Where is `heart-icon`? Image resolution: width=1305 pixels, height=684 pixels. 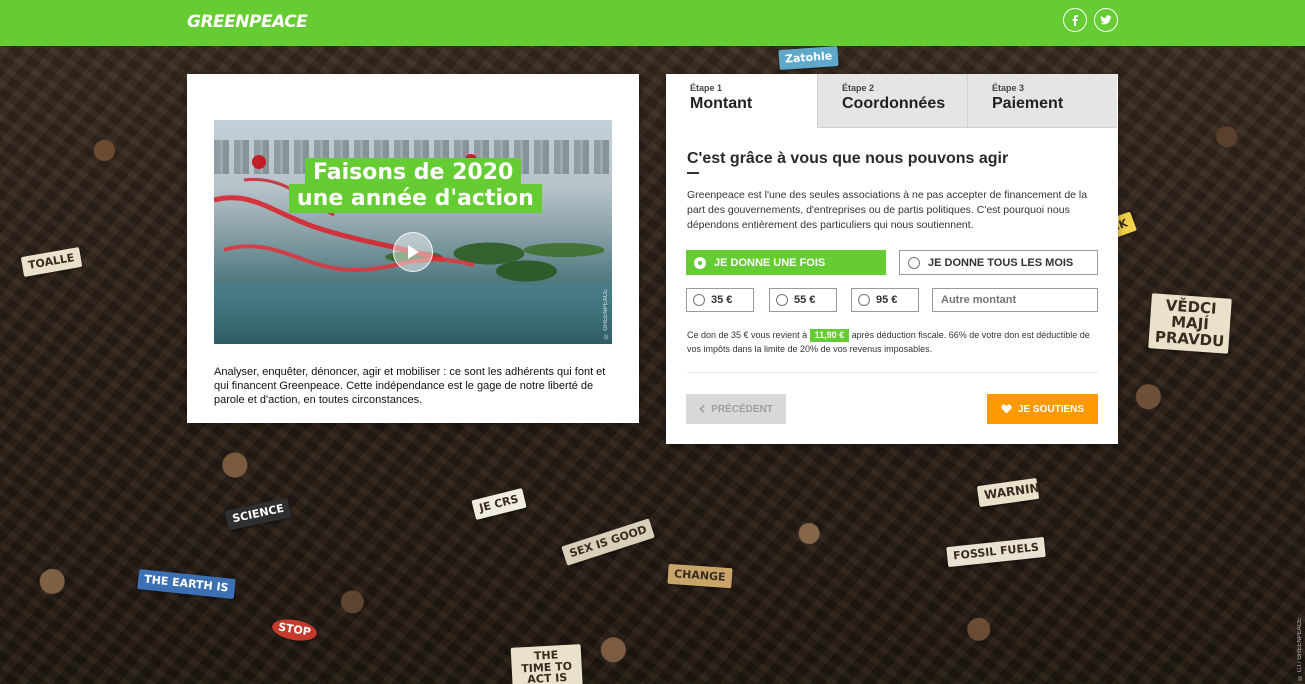
heart-icon is located at coordinates (1006, 409).